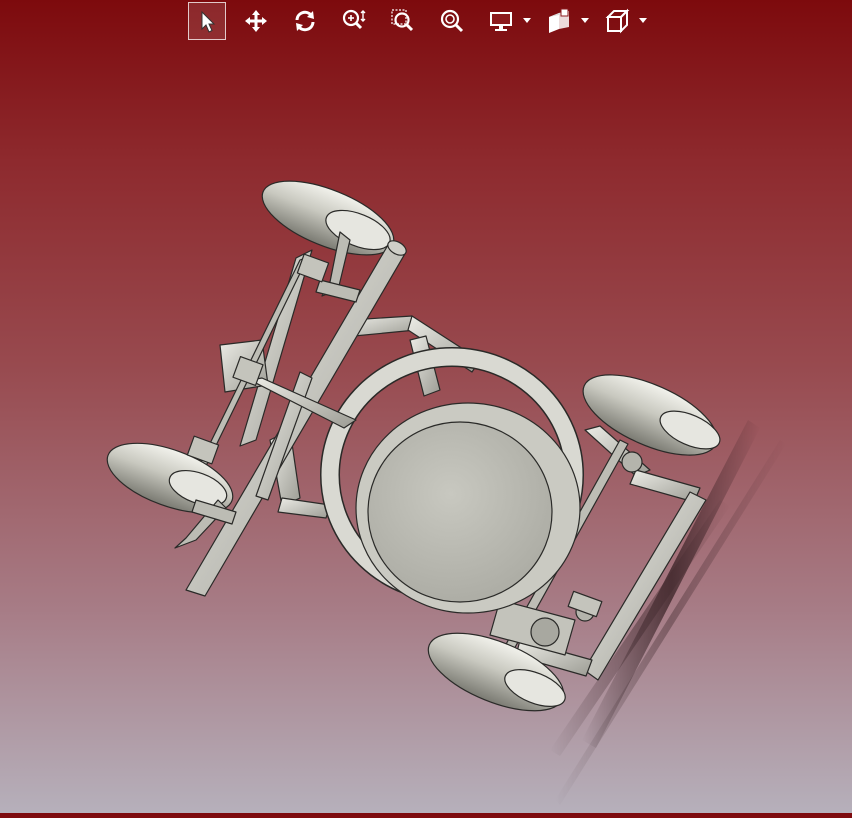 The height and width of the screenshot is (818, 852). I want to click on rotate-tool-button, so click(305, 21).